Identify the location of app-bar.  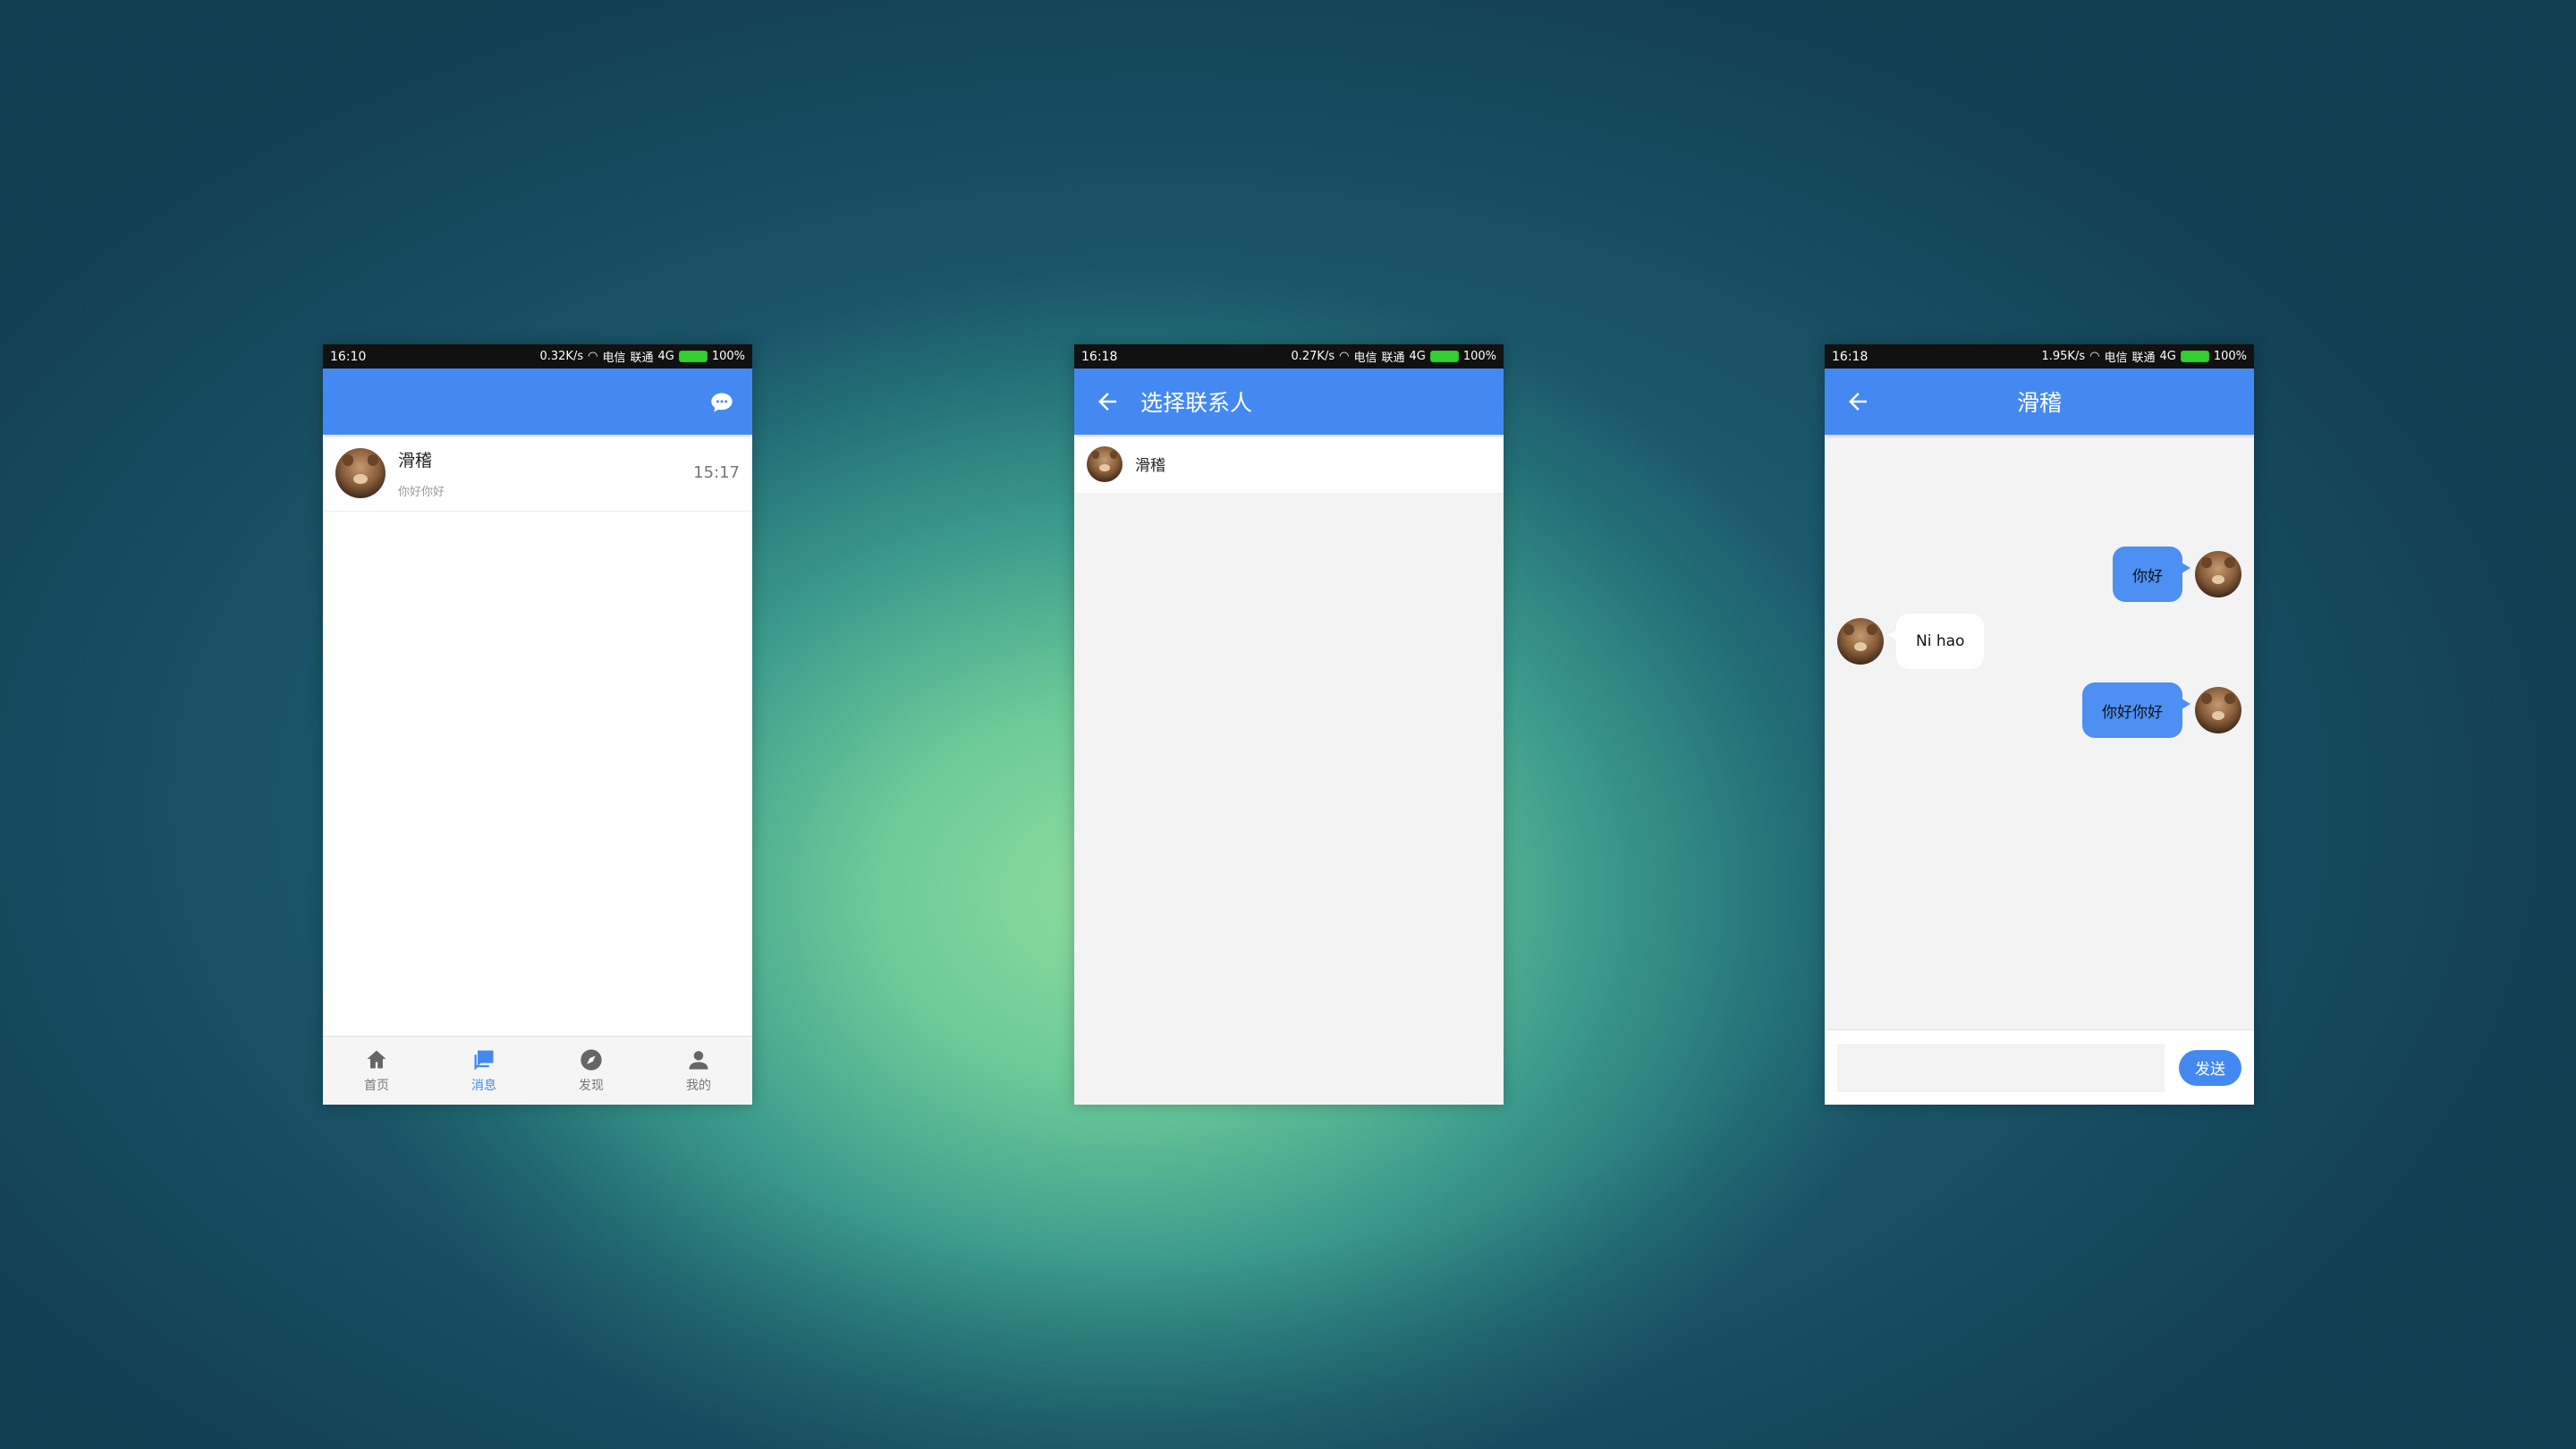
(537, 402).